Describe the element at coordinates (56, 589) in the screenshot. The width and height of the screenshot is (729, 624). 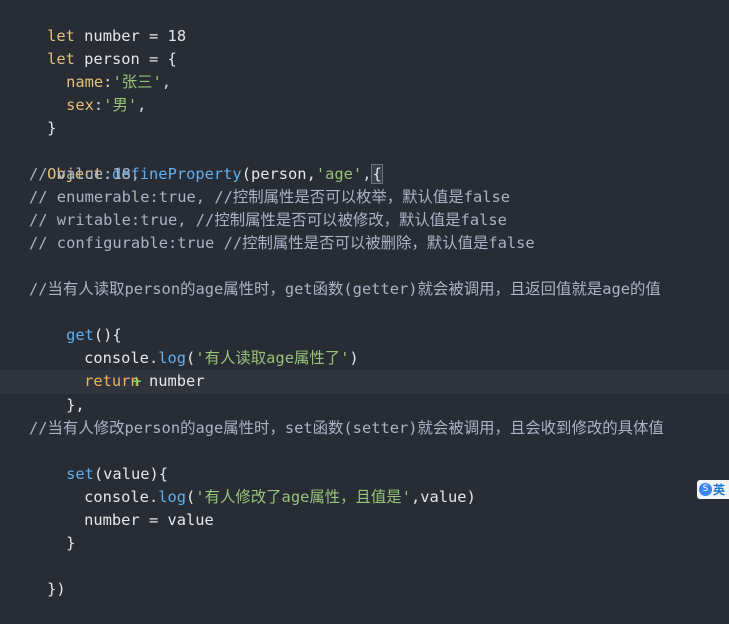
I see `code-text: })` at that location.